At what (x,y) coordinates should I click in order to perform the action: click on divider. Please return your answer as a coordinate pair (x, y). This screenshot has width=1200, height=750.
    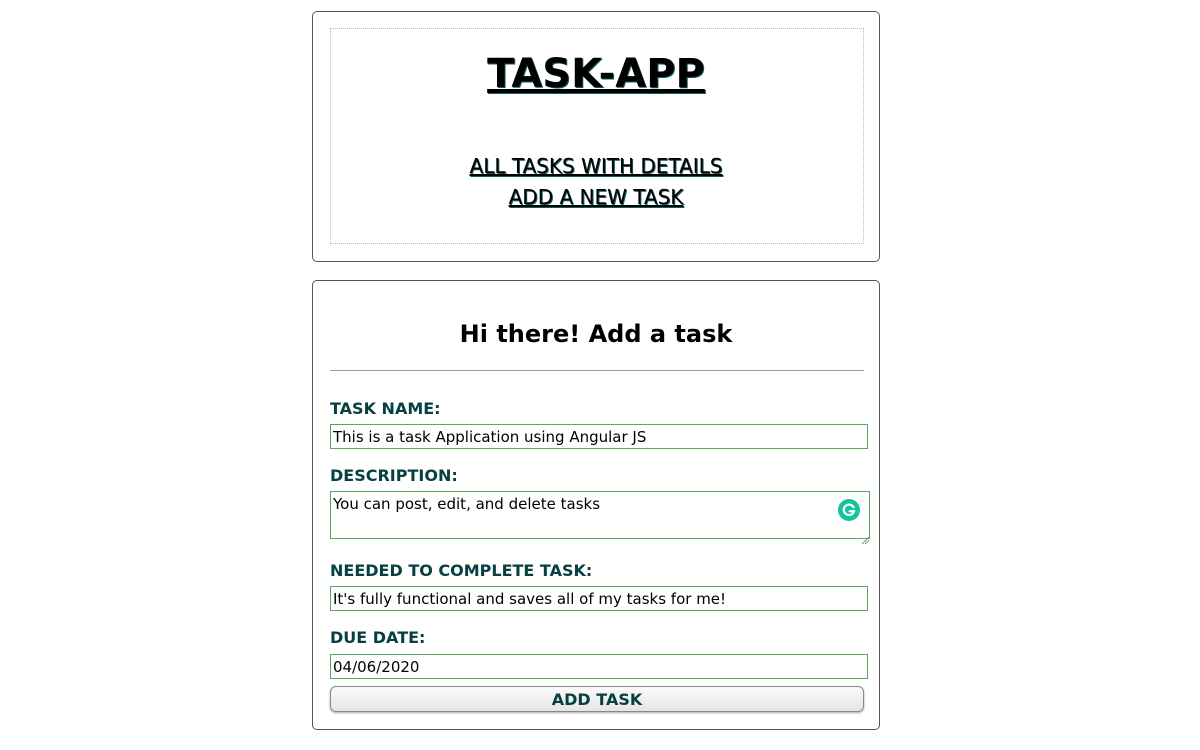
    Looking at the image, I should click on (597, 370).